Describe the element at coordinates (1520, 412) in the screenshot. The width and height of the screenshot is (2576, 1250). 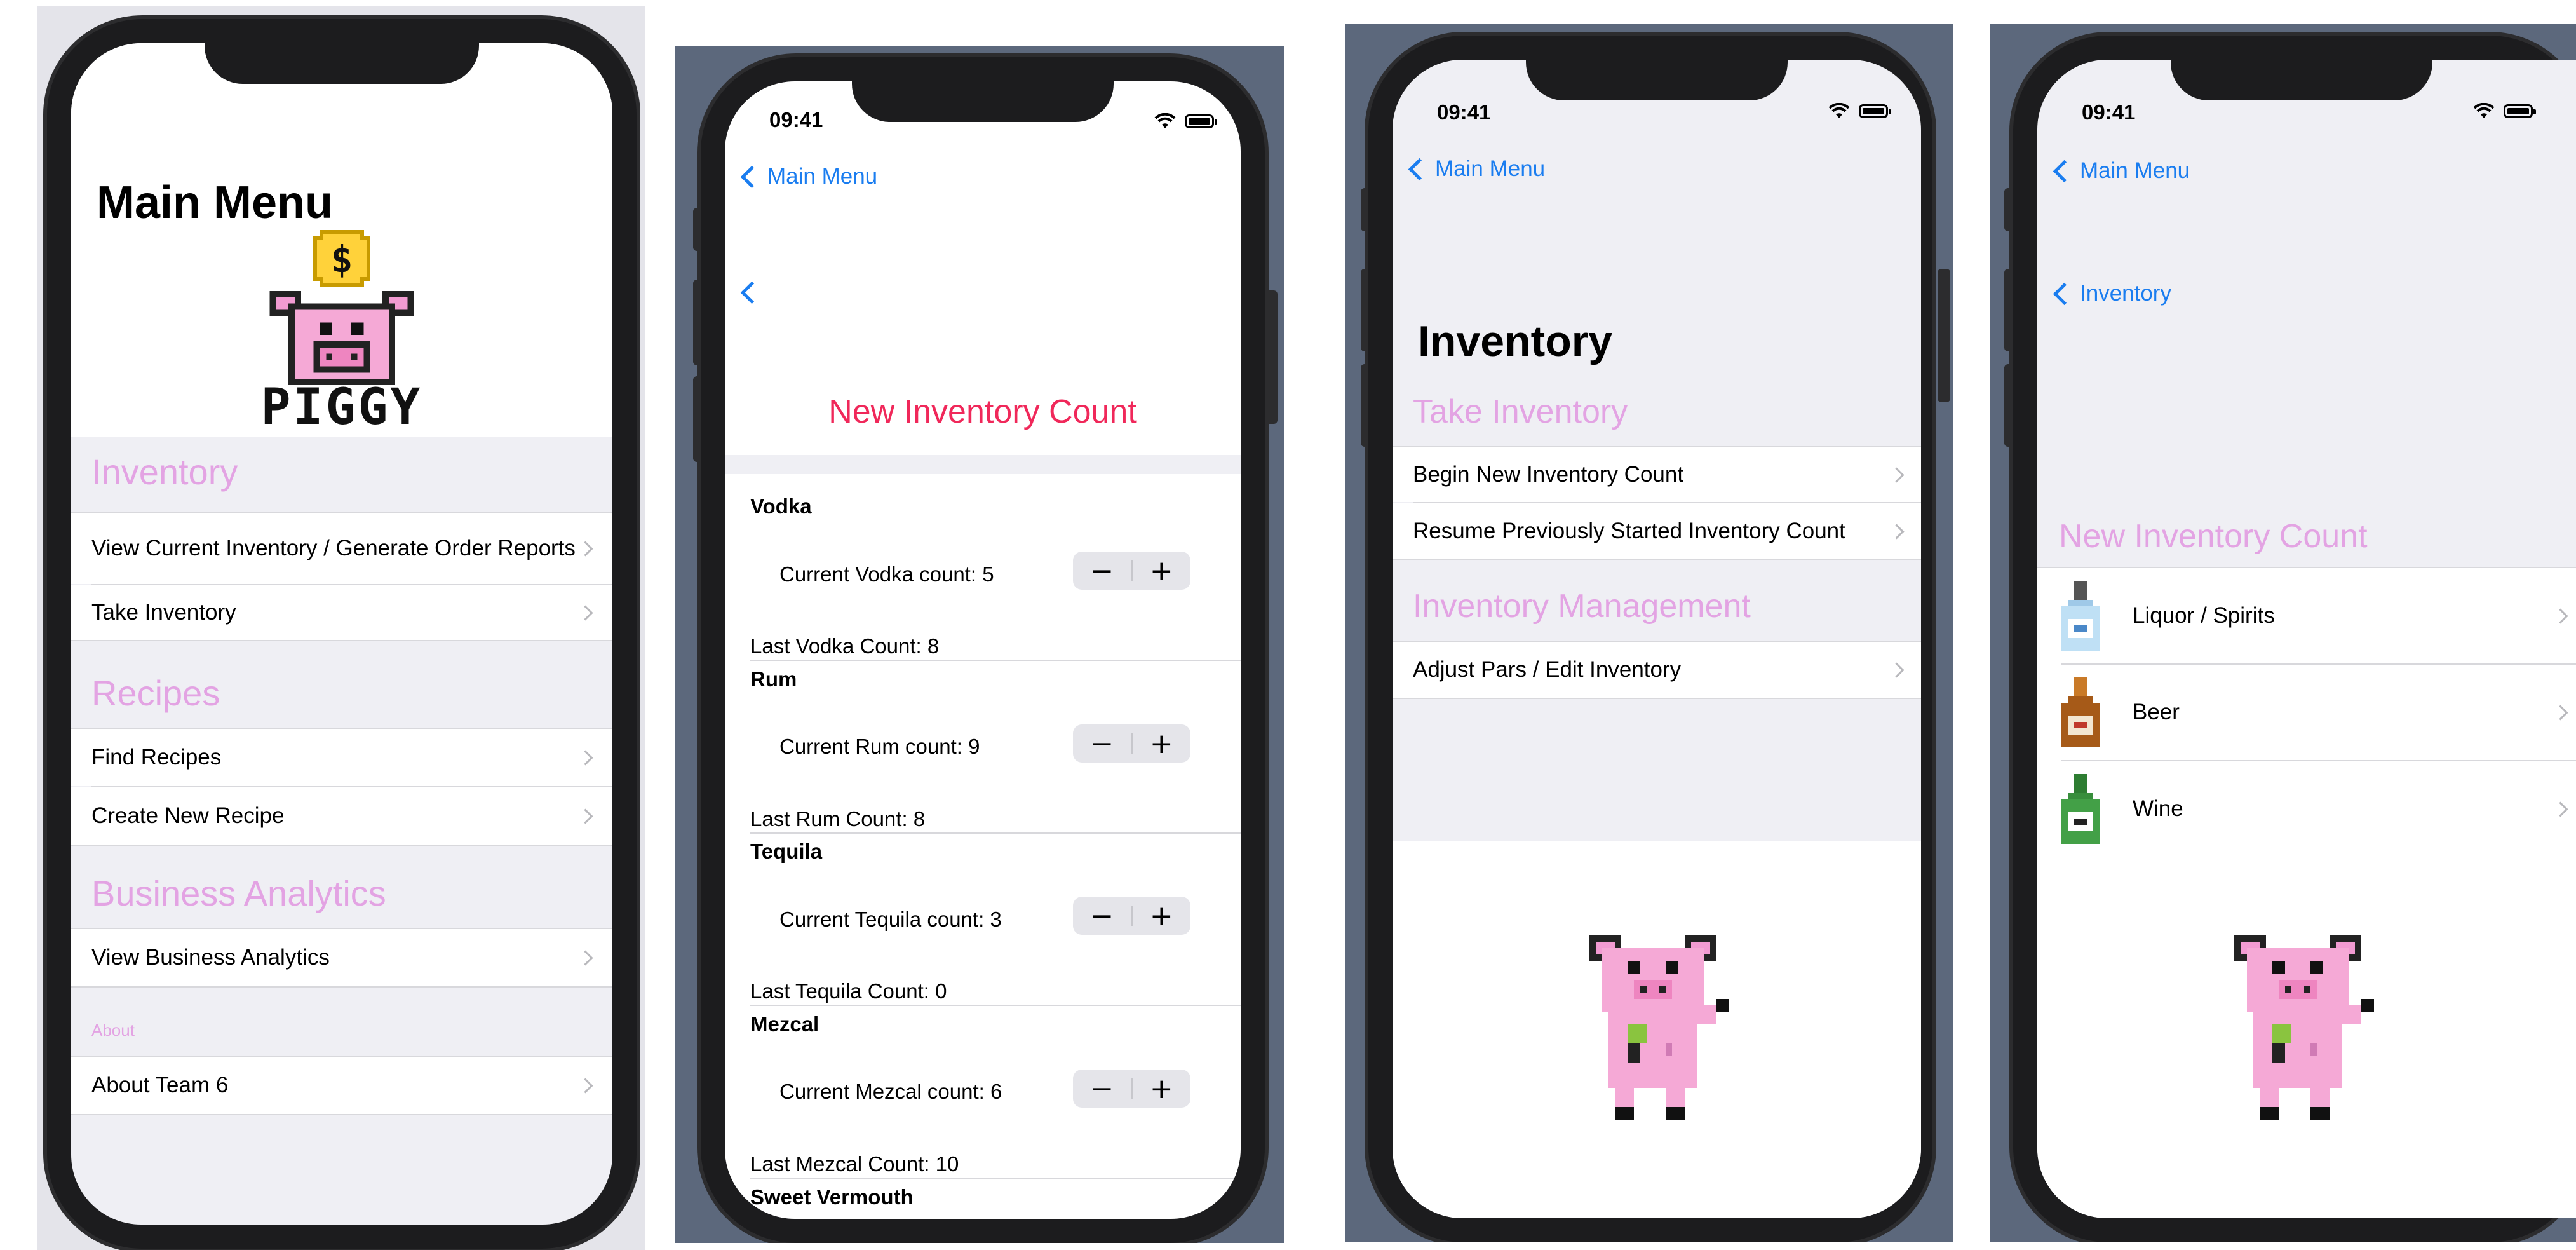
I see `section-header-take-inventory: Take Inventory` at that location.